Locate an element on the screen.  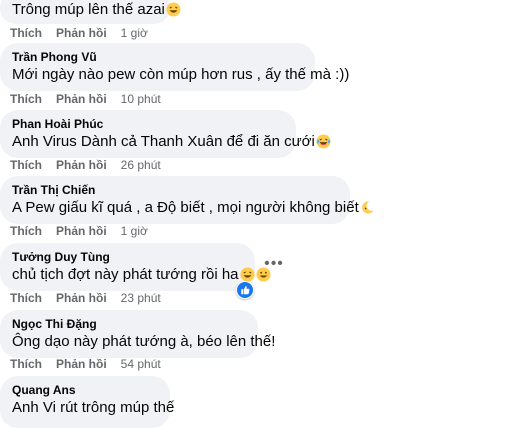
comment-text: Trông múp lên thế azai is located at coordinates (88, 9).